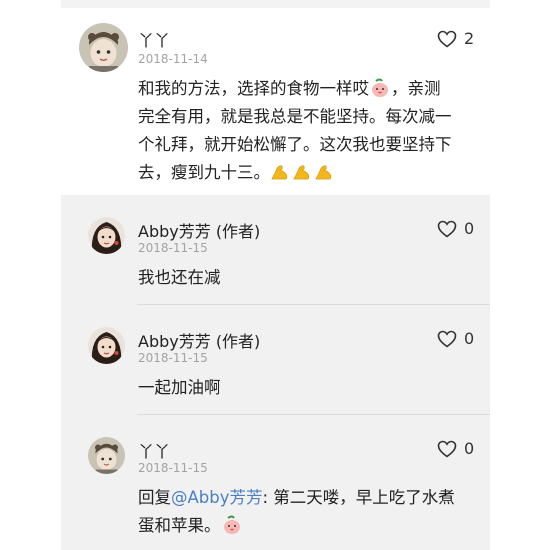 The height and width of the screenshot is (550, 550). I want to click on like-button: 2, so click(455, 38).